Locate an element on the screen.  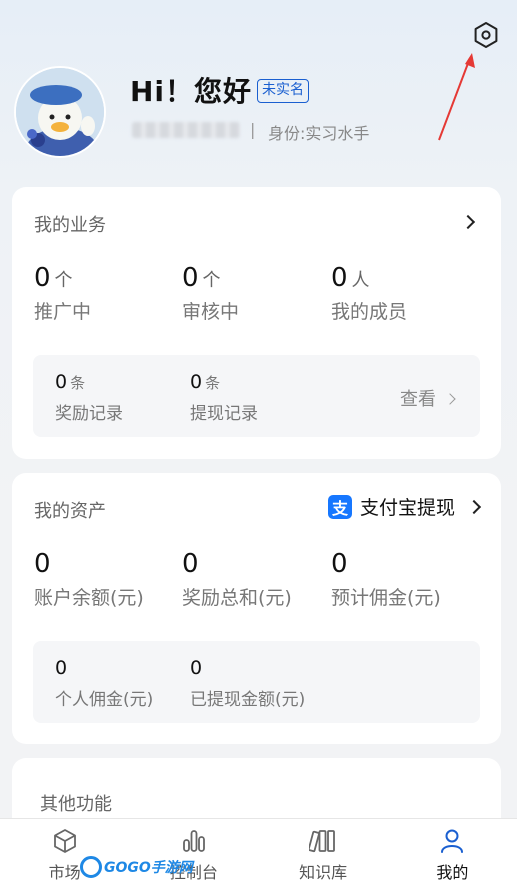
personal-commission: 0 个人佣金(元) is located at coordinates (104, 683).